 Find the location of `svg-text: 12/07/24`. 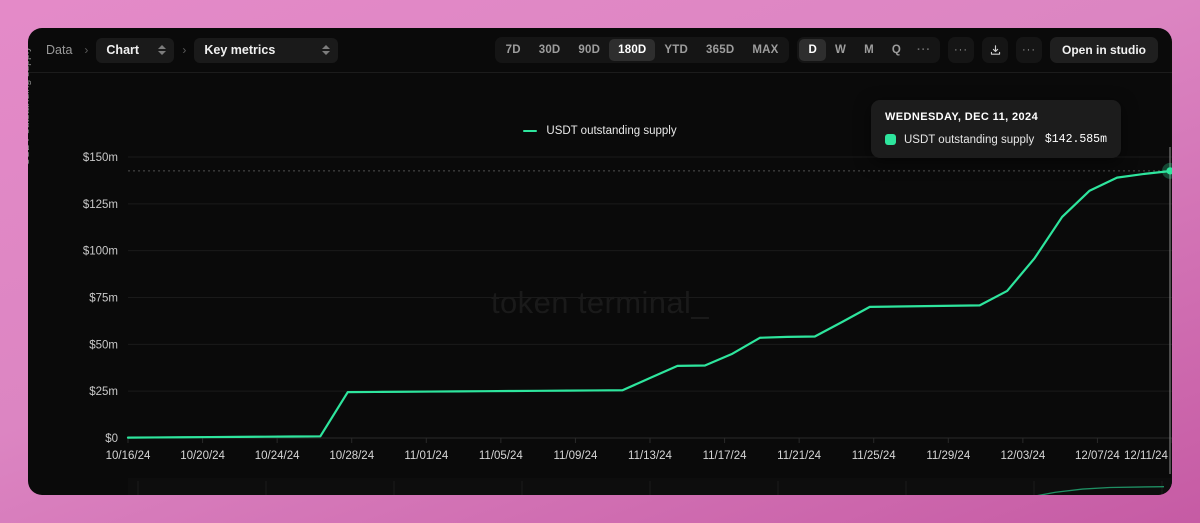

svg-text: 12/07/24 is located at coordinates (1097, 456).